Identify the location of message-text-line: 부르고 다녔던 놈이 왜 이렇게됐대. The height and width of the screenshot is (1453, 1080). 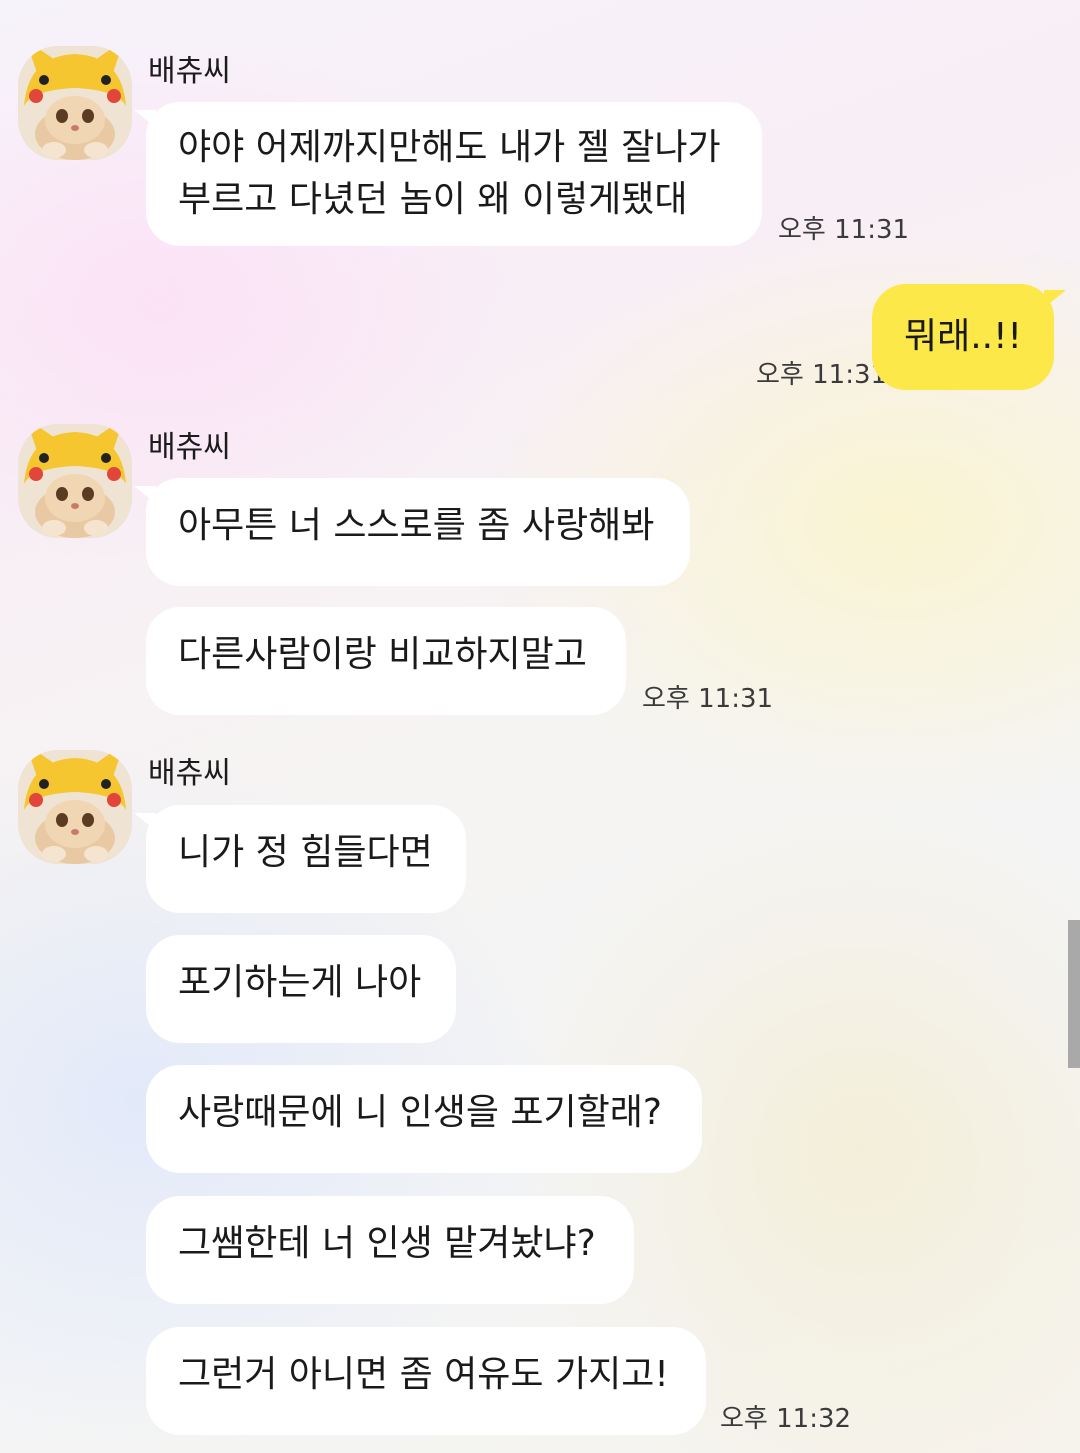
(433, 199).